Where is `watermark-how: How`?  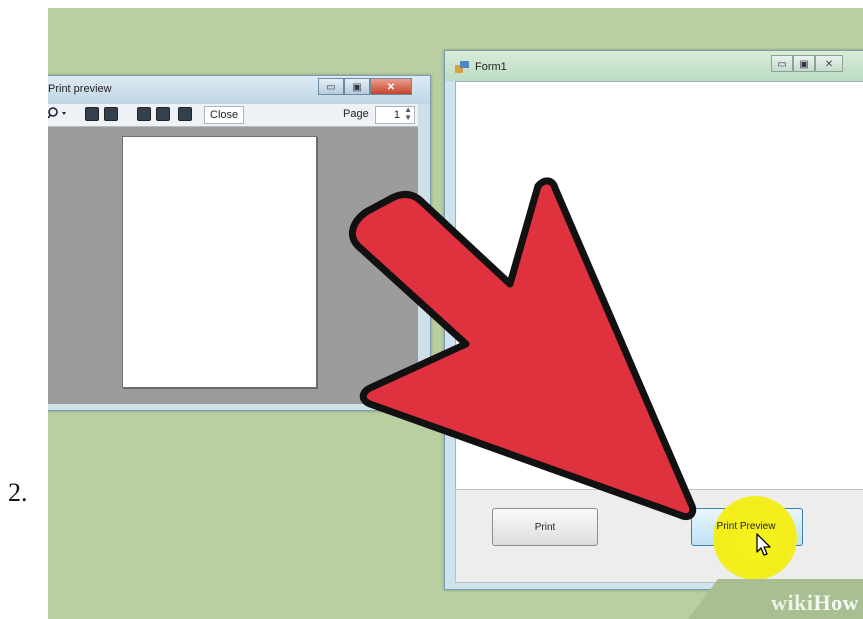
watermark-how: How is located at coordinates (836, 602).